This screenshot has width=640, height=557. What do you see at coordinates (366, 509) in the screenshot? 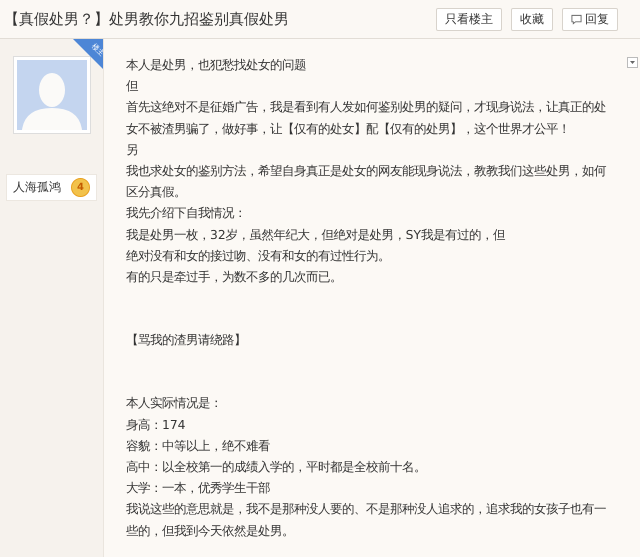
I see `post-text: 我说这些的意思就是，我不是那种没人要的、不是那种没人追求的，追求我的女孩子也有一` at bounding box center [366, 509].